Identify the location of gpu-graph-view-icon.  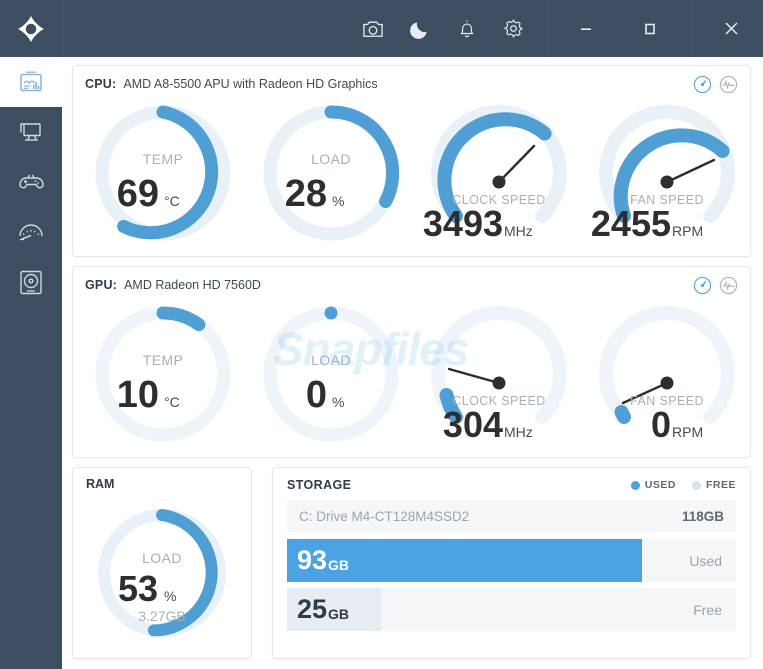
(728, 285).